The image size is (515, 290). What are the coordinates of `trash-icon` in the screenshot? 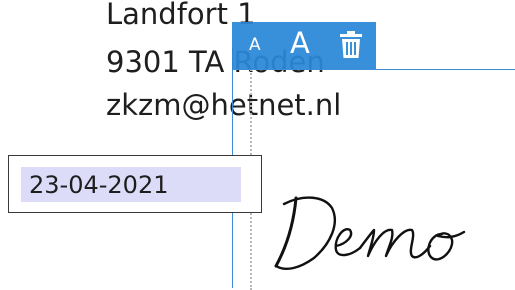 It's located at (351, 44).